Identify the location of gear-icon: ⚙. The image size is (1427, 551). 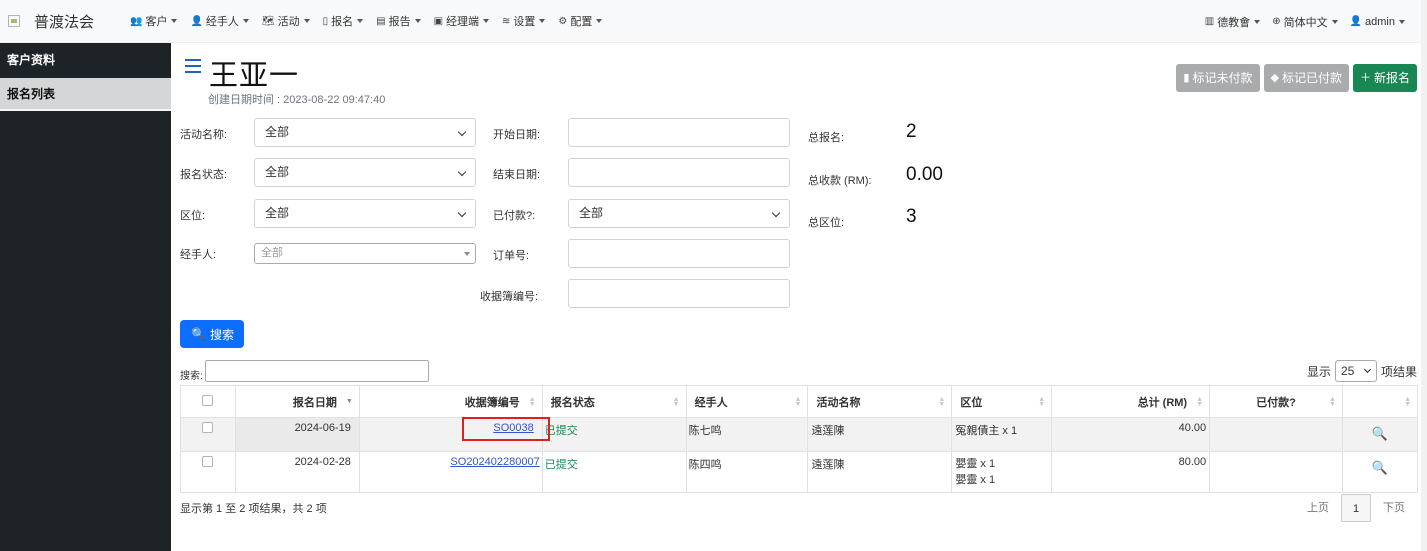
(563, 21).